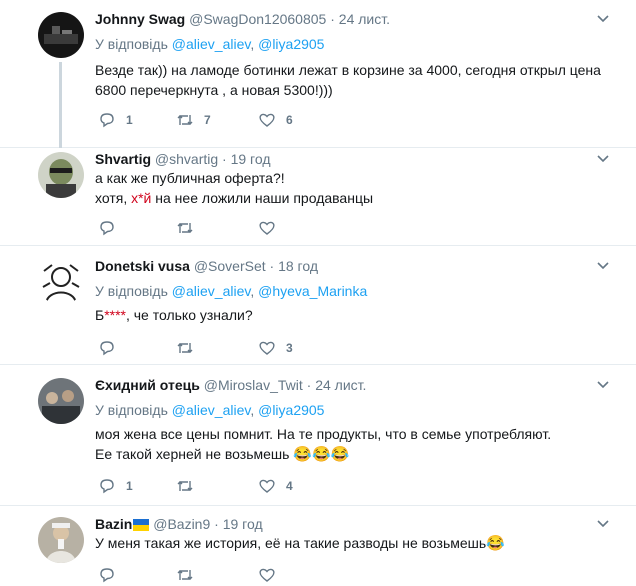 This screenshot has width=636, height=586. Describe the element at coordinates (275, 486) in the screenshot. I see `like-button: 4` at that location.